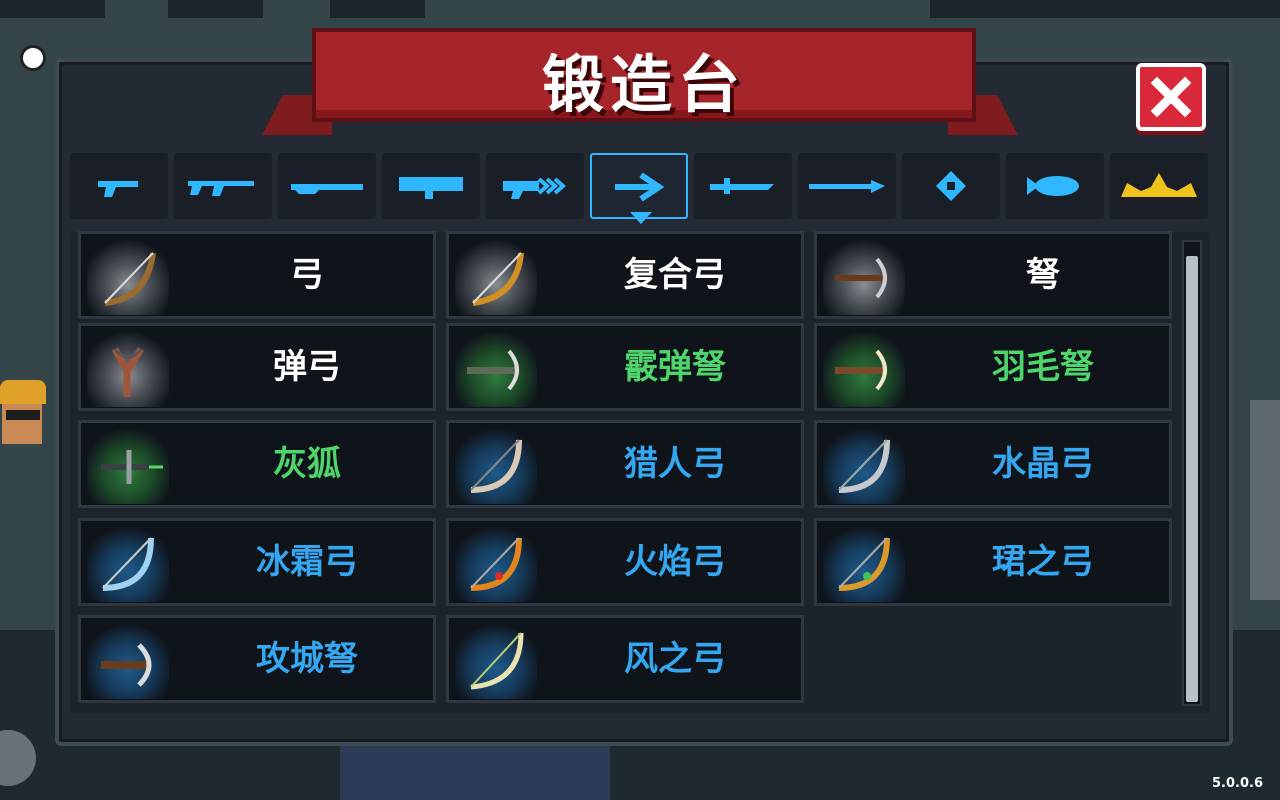 This screenshot has height=800, width=1280. Describe the element at coordinates (307, 659) in the screenshot. I see `item-name: 攻城弩` at that location.